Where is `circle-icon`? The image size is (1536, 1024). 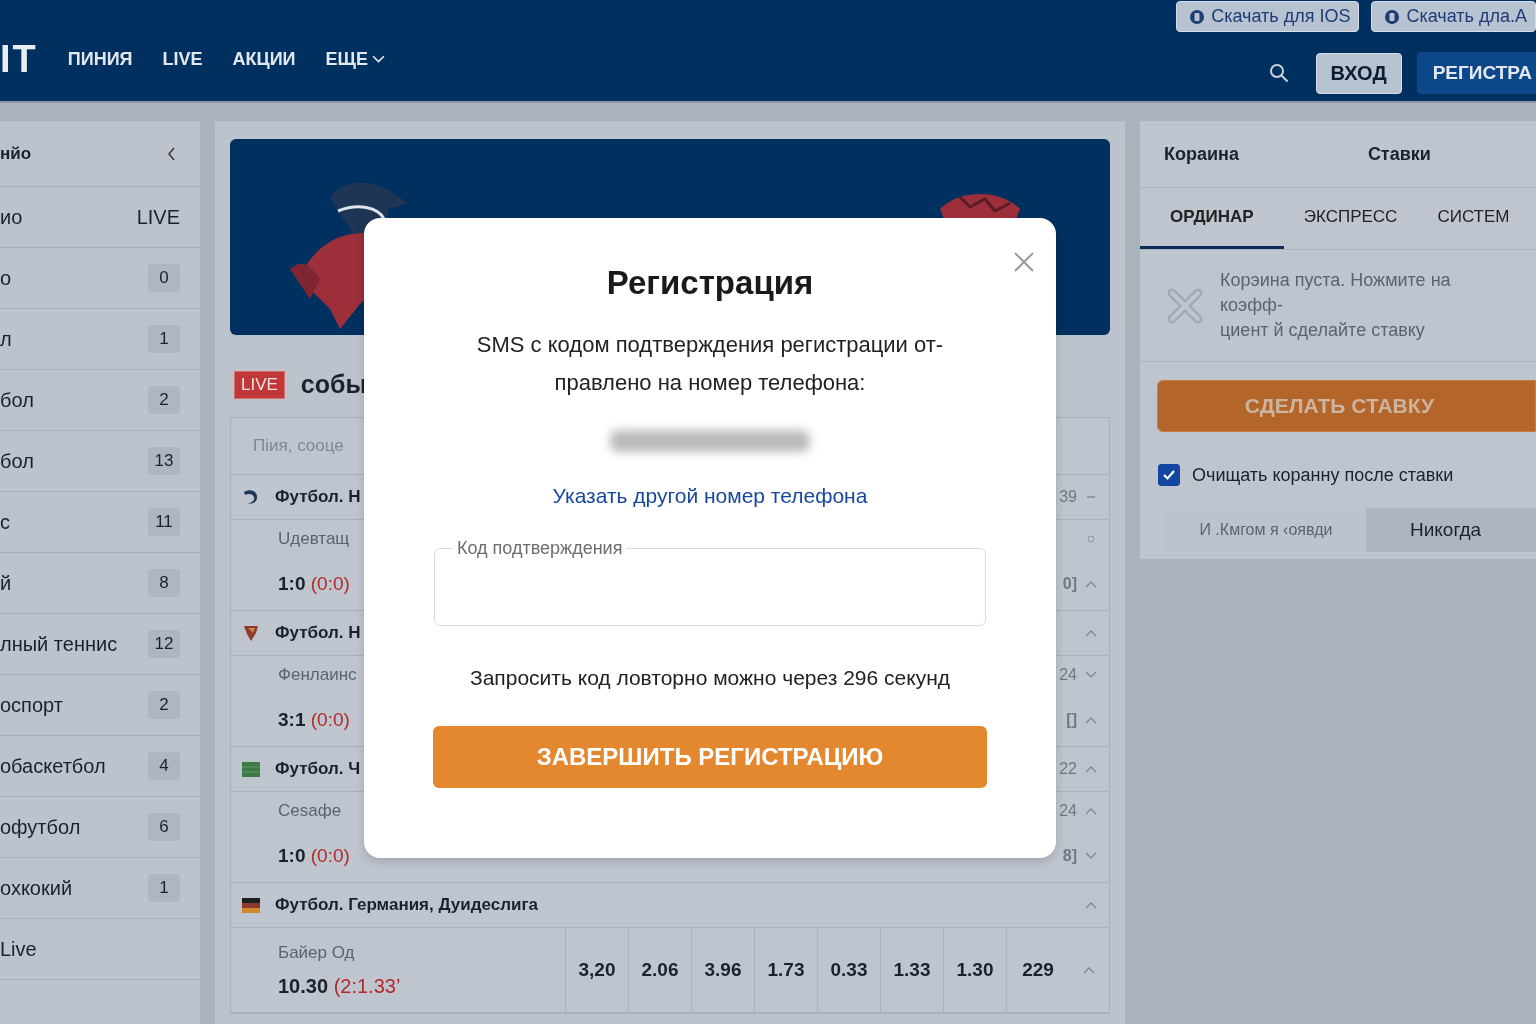 circle-icon is located at coordinates (1091, 539).